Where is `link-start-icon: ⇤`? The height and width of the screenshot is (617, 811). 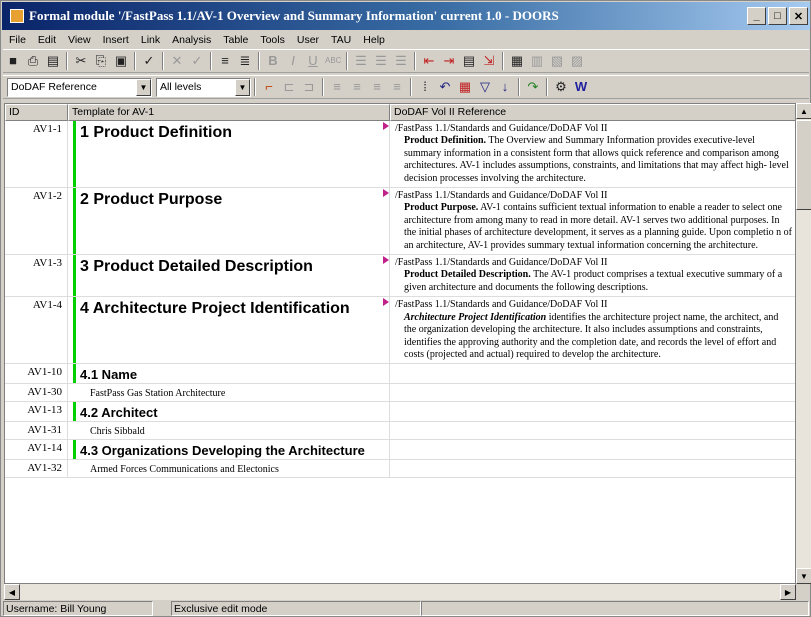 link-start-icon: ⇤ is located at coordinates (429, 61).